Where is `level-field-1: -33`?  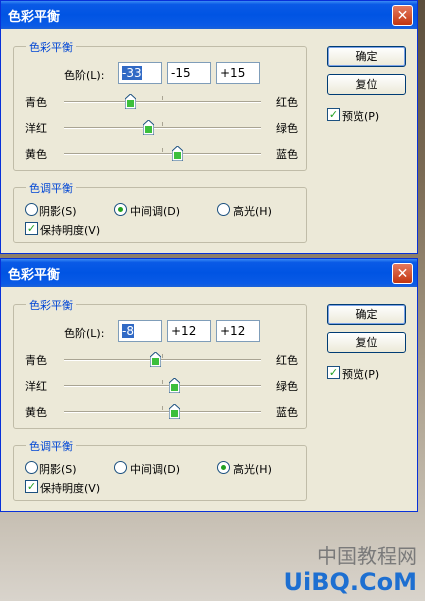
level-field-1: -33 is located at coordinates (140, 73).